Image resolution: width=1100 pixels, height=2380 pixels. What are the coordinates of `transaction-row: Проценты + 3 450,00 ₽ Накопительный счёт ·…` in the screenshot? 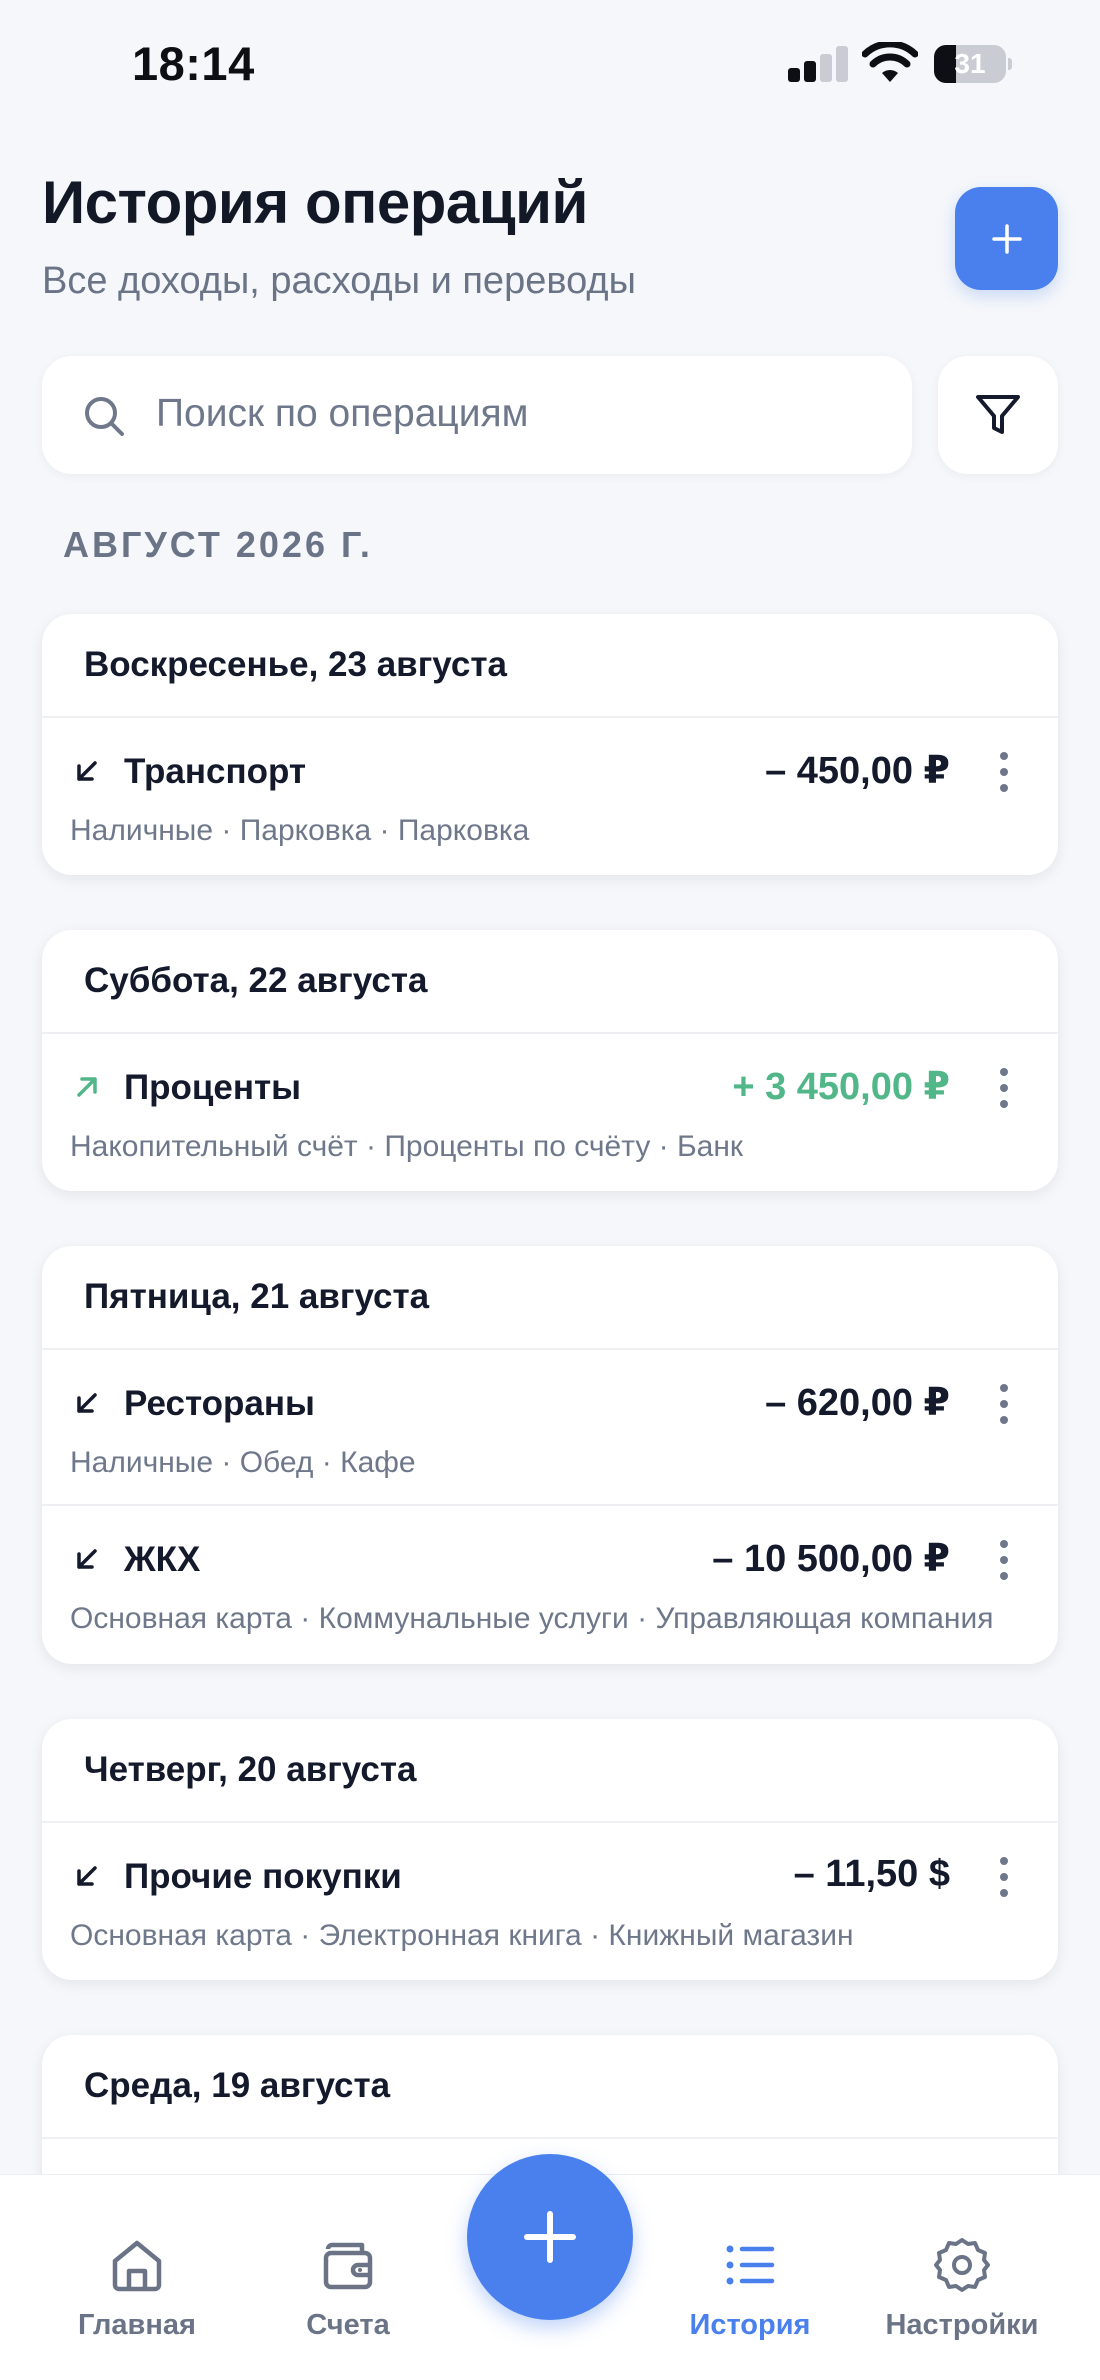 It's located at (550, 1112).